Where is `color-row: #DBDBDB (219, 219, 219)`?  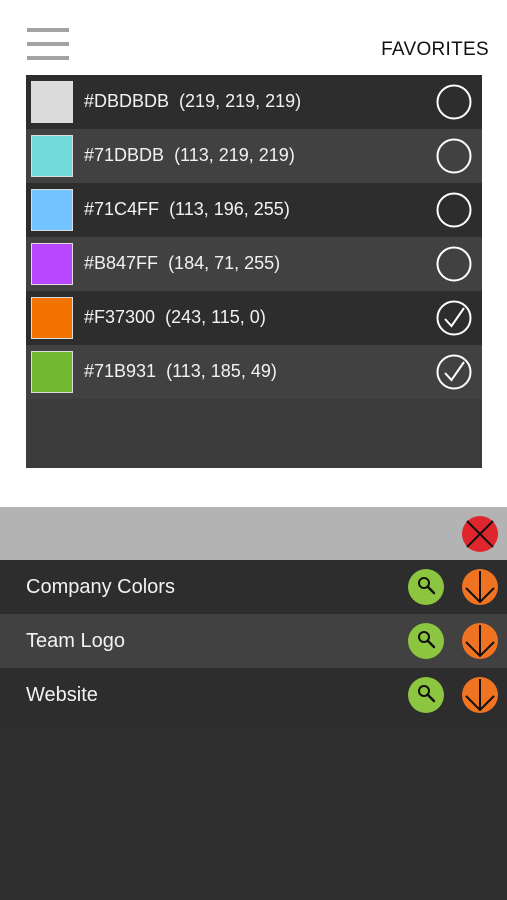
color-row: #DBDBDB (219, 219, 219) is located at coordinates (254, 102).